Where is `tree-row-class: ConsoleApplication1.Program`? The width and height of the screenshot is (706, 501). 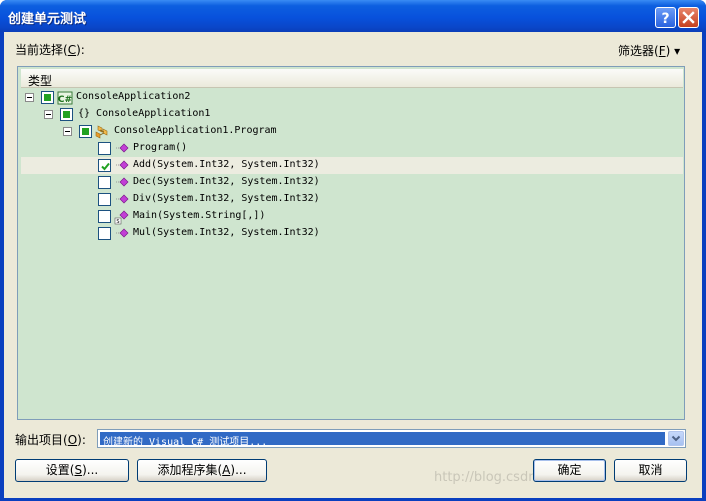 tree-row-class: ConsoleApplication1.Program is located at coordinates (352, 131).